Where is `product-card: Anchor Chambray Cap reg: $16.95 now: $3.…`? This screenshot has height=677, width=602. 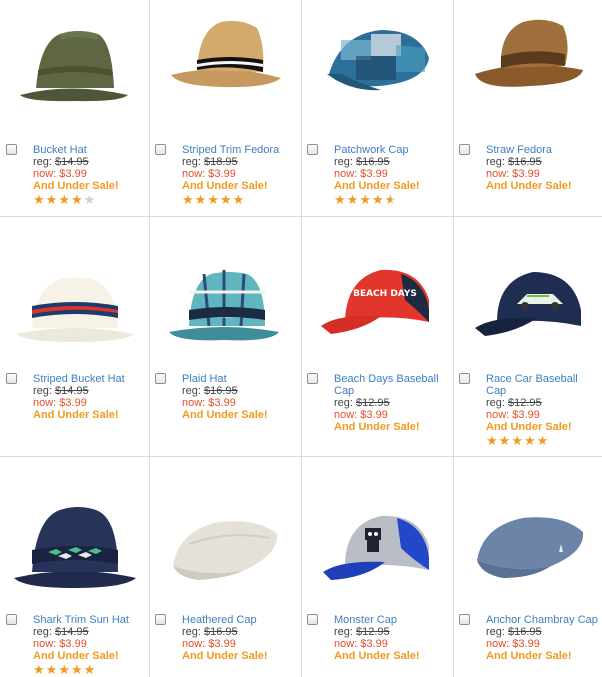 product-card: Anchor Chambray Cap reg: $16.95 now: $3.… is located at coordinates (527, 566).